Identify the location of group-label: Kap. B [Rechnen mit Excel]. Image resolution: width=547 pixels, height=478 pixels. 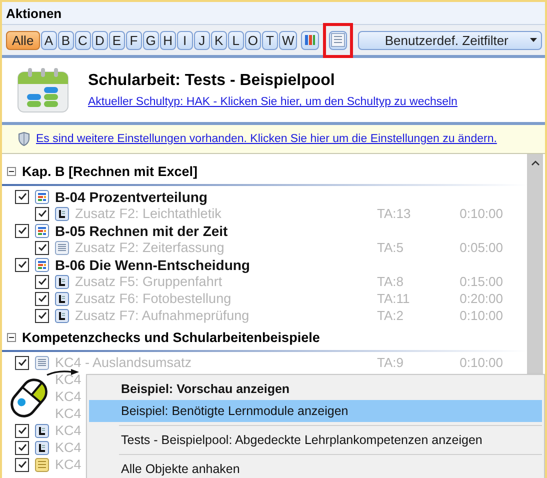
(110, 171).